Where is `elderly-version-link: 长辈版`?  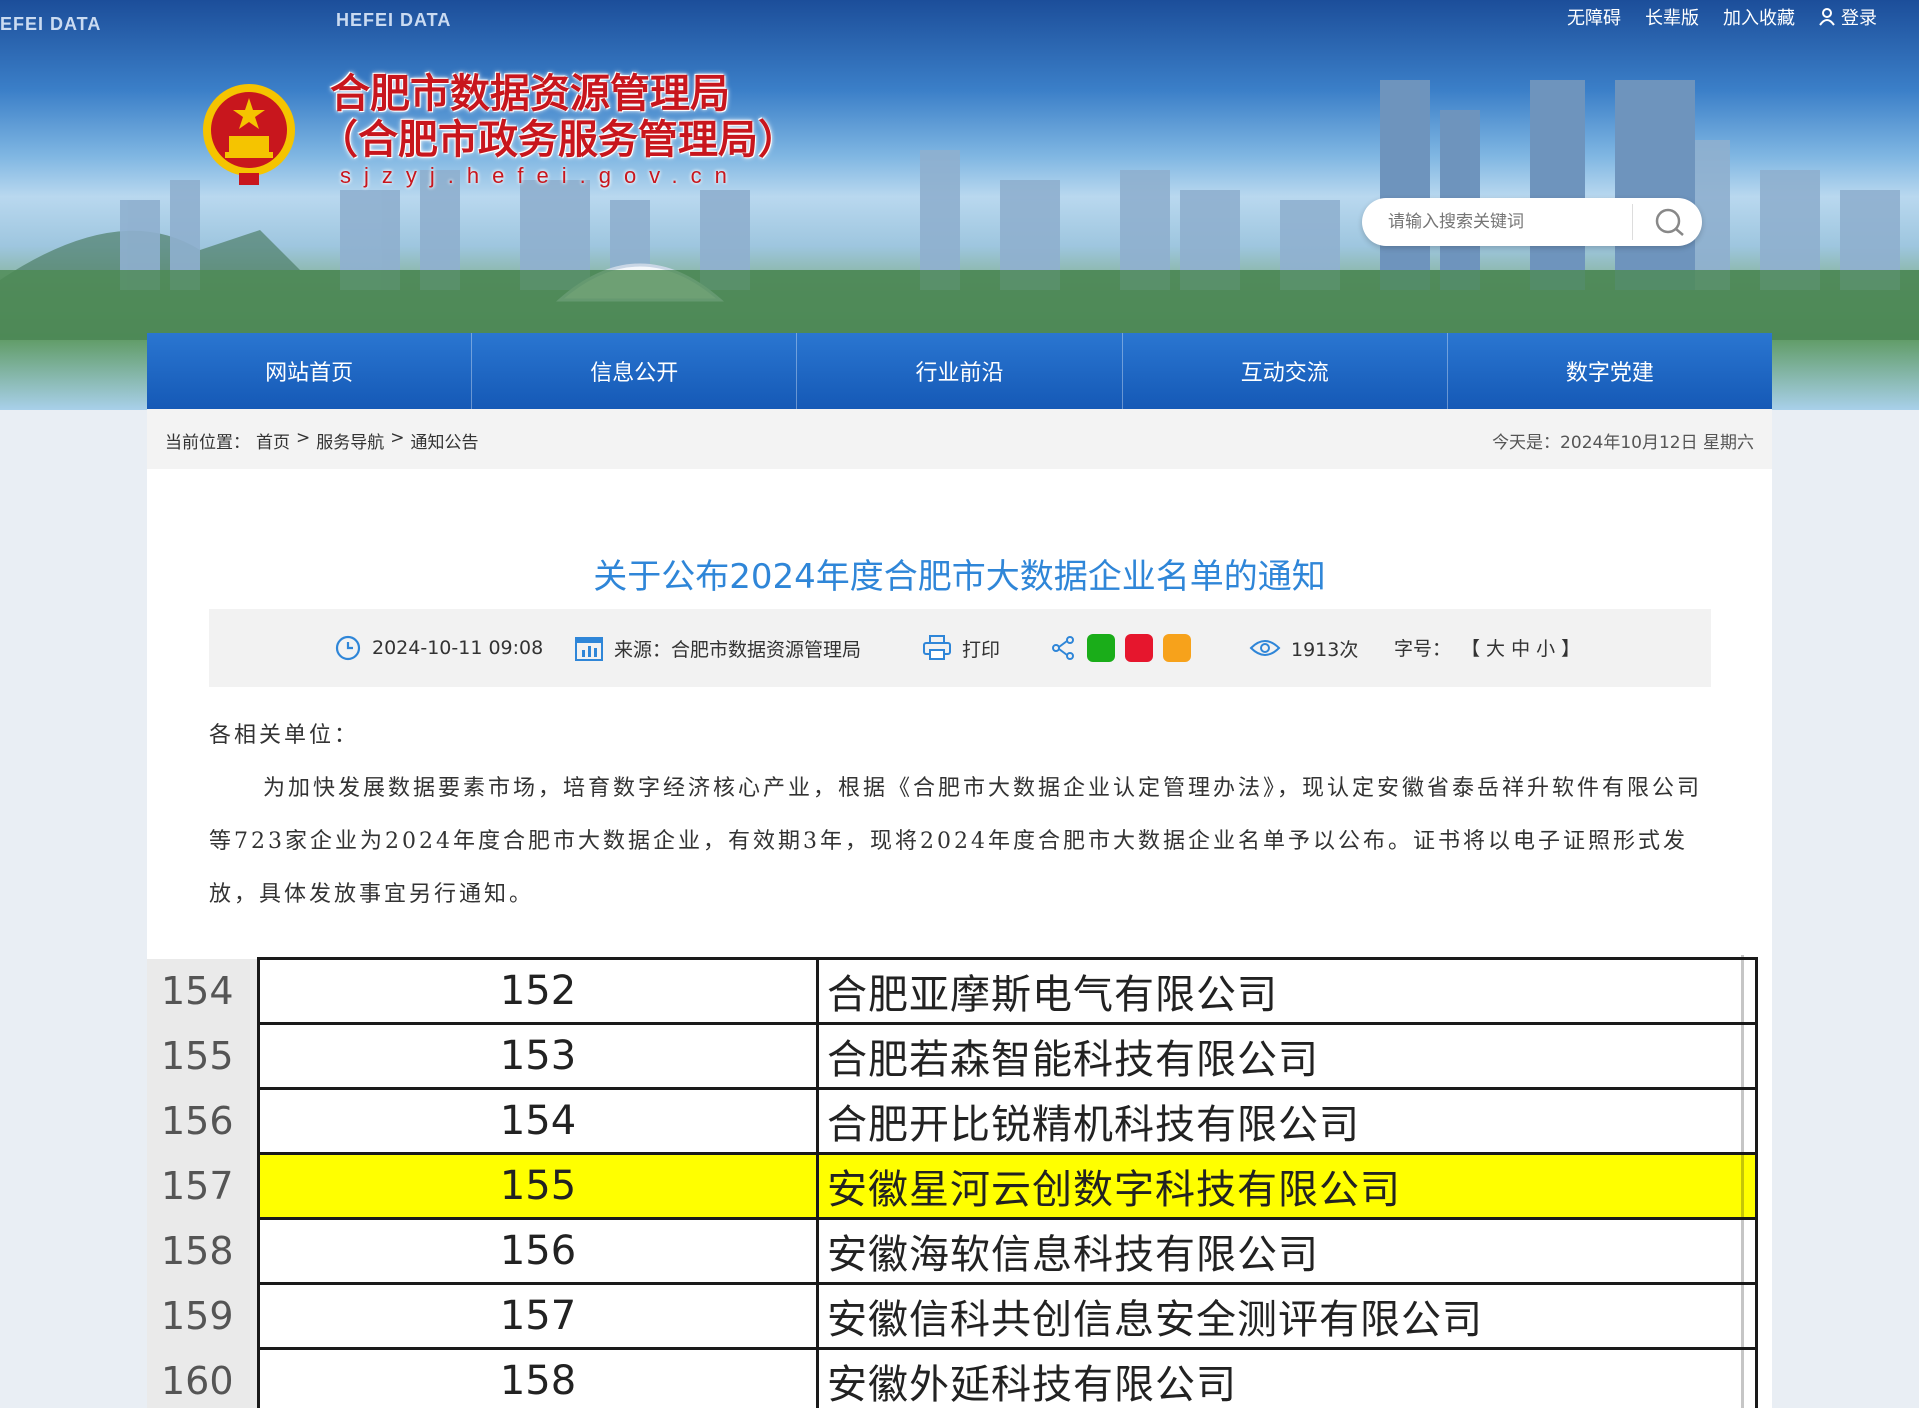 elderly-version-link: 长辈版 is located at coordinates (1672, 17).